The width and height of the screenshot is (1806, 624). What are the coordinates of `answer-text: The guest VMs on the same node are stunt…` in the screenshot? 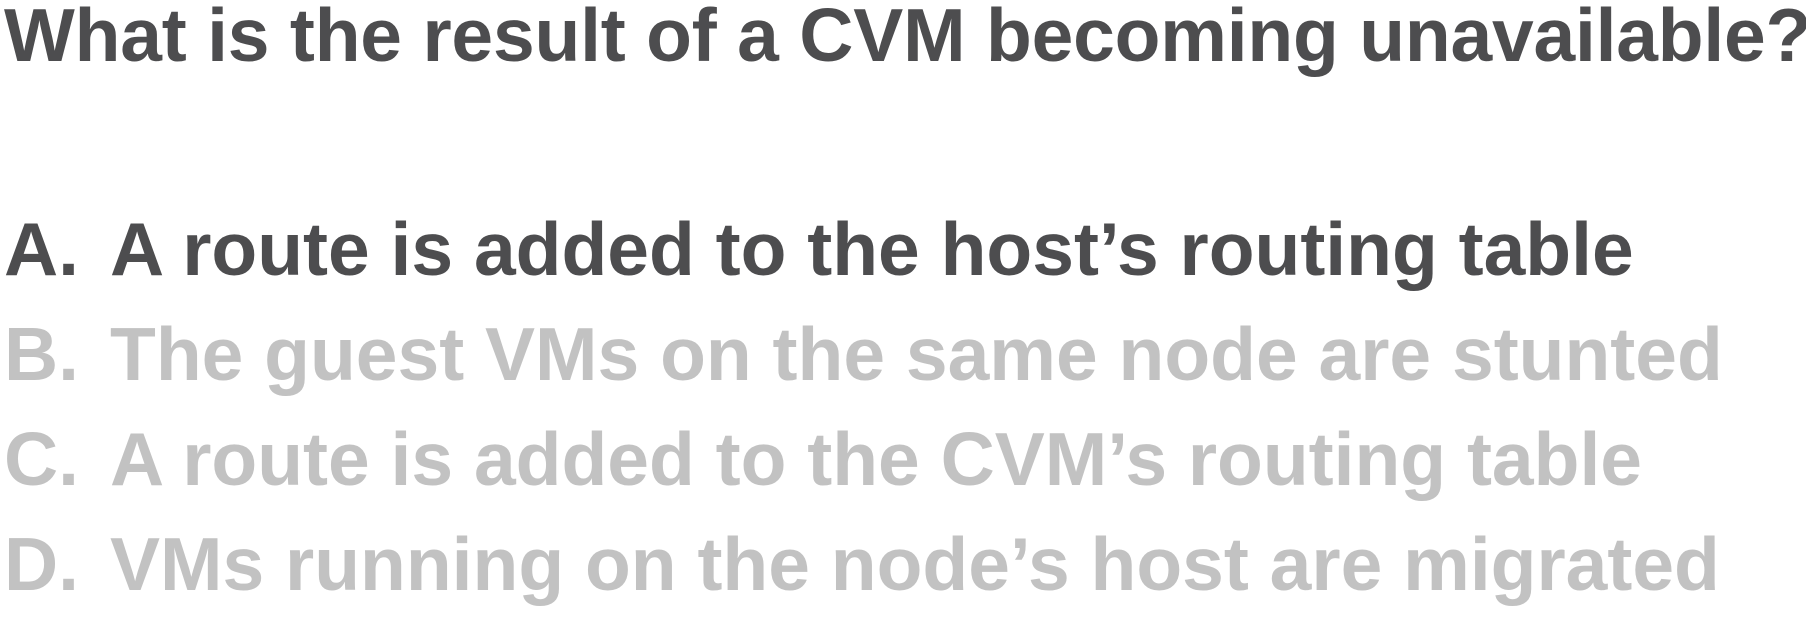 It's located at (916, 354).